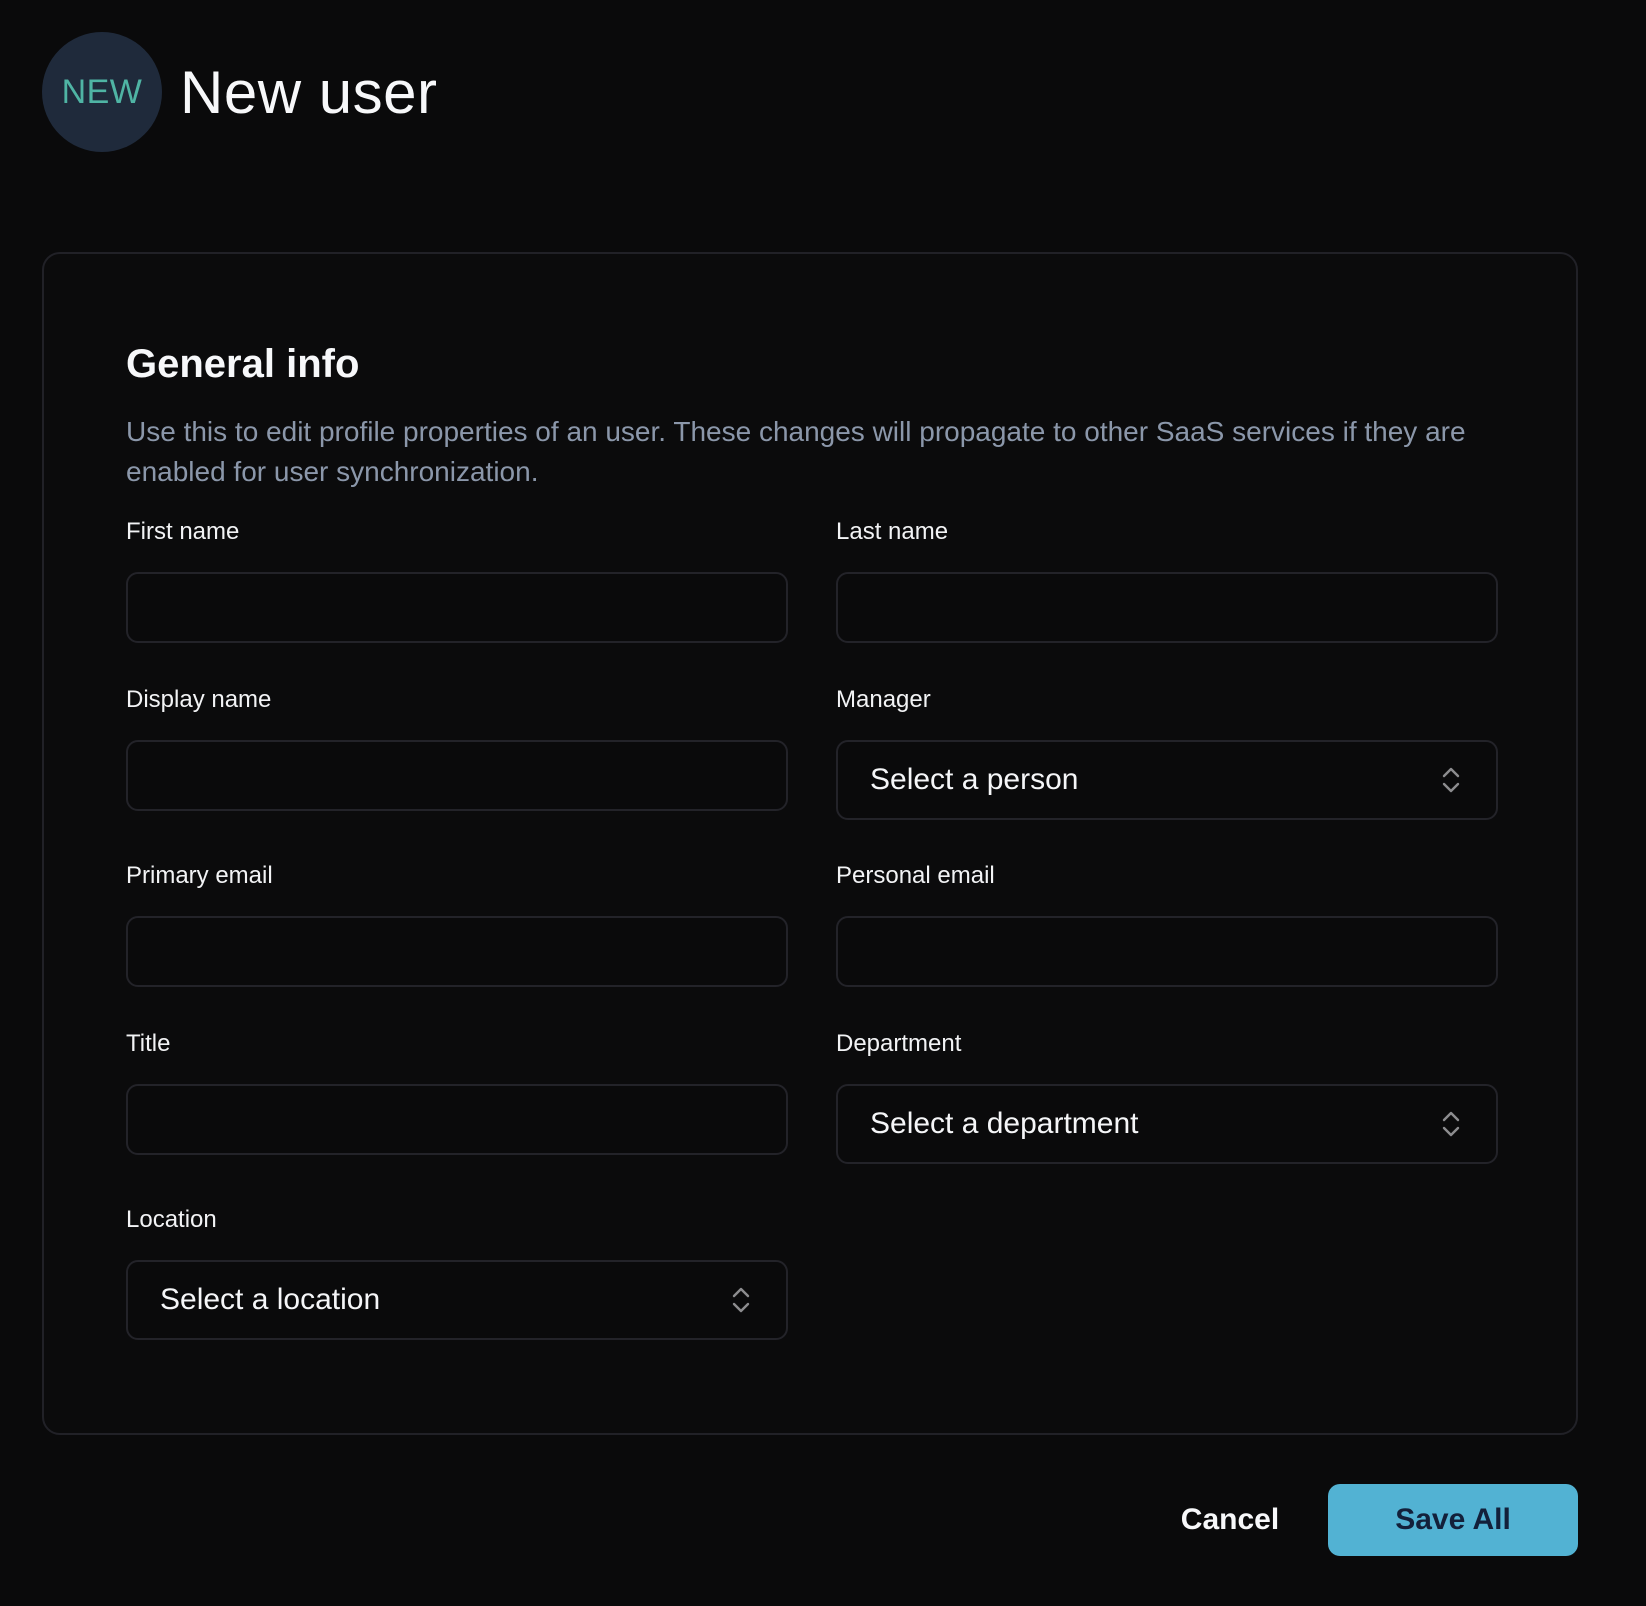  Describe the element at coordinates (883, 699) in the screenshot. I see `manager-label: Manager` at that location.